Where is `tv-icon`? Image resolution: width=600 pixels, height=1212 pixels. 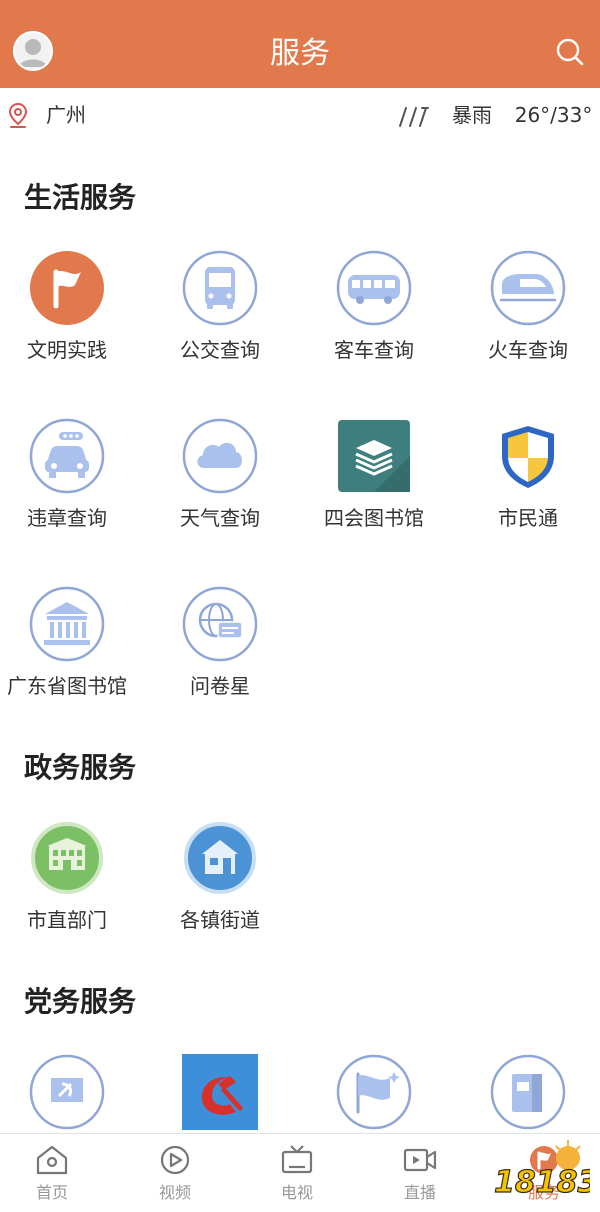
tv-icon is located at coordinates (297, 1159).